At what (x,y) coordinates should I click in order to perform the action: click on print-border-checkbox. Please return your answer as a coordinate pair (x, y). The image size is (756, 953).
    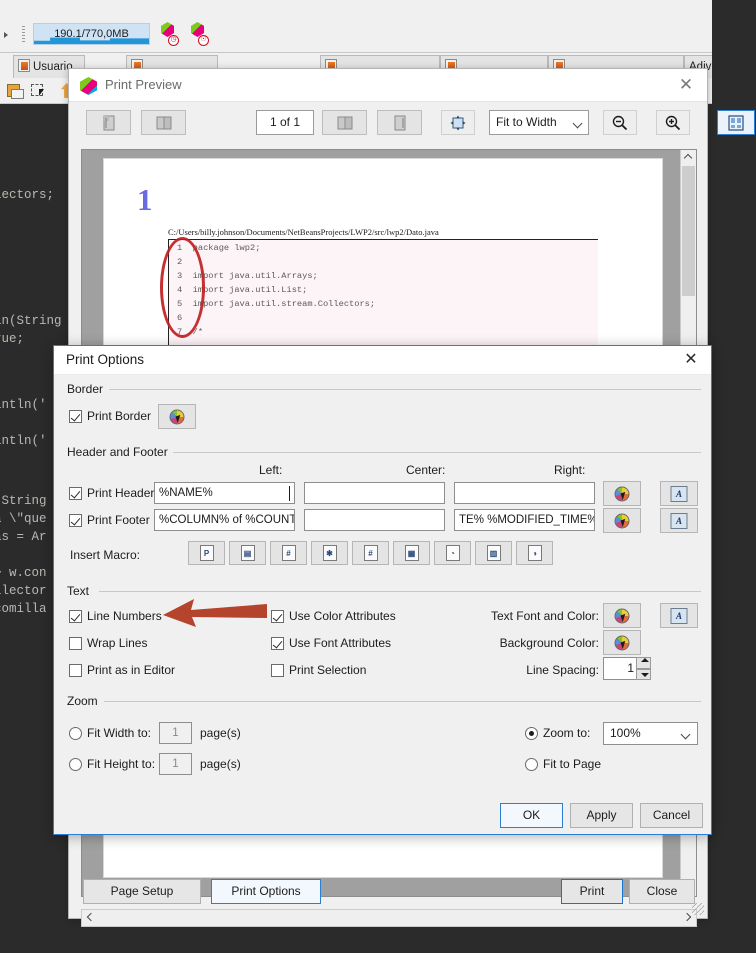
    Looking at the image, I should click on (75, 416).